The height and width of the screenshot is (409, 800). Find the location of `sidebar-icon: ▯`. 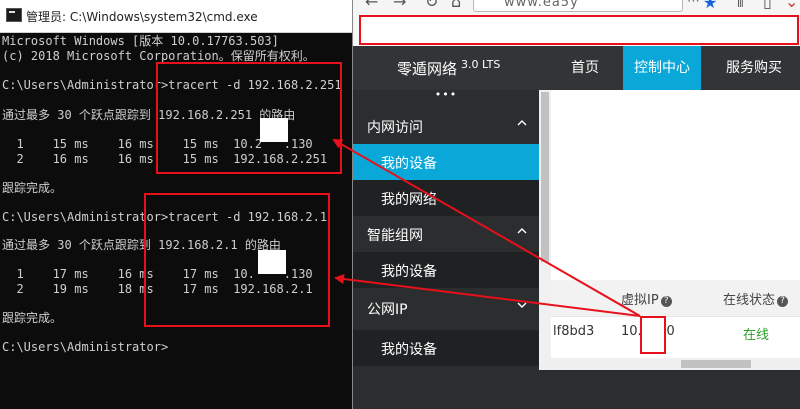

sidebar-icon: ▯ is located at coordinates (767, 5).